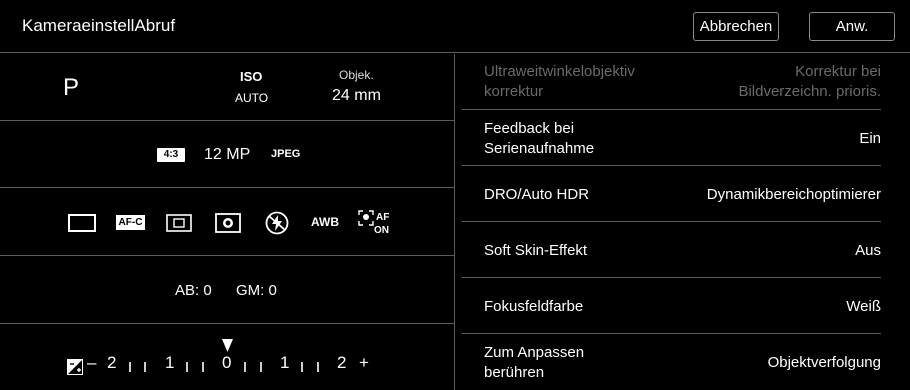 The width and height of the screenshot is (910, 390). I want to click on setting-label: Ultraweitwinkelobjektiv korrektur, so click(559, 82).